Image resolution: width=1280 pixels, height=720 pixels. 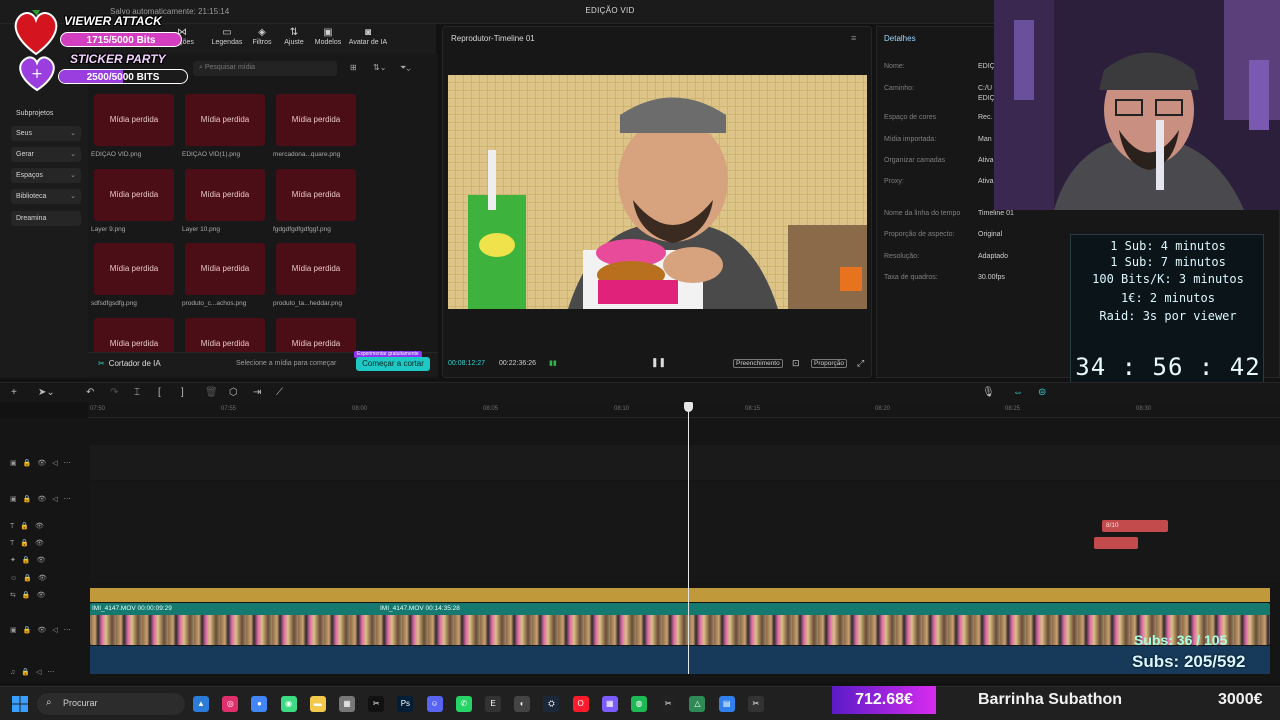 What do you see at coordinates (493, 704) in the screenshot?
I see `epic-games-icon: E` at bounding box center [493, 704].